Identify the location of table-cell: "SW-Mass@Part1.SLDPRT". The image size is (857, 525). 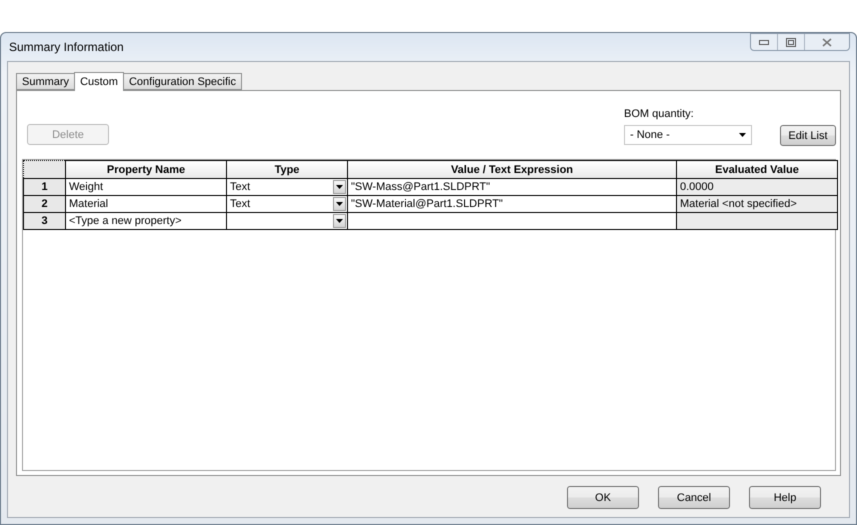
(512, 187).